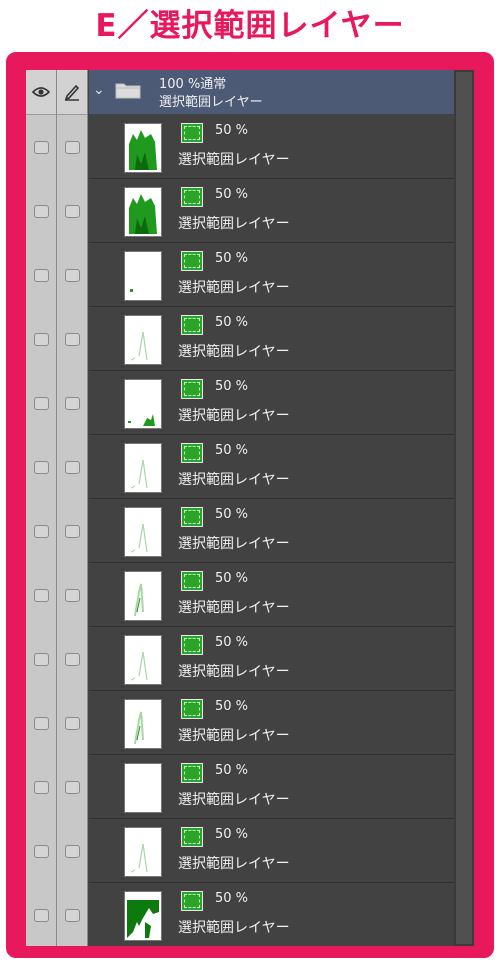  I want to click on page-title: E／選択範囲レイヤー, so click(250, 26).